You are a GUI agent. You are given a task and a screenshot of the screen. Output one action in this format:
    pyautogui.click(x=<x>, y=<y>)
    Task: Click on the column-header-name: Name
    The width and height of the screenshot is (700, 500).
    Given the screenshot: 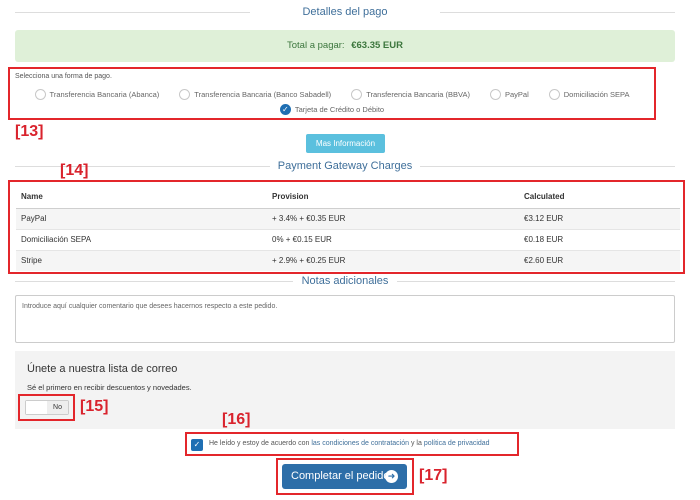 What is the action you would take?
    pyautogui.click(x=141, y=197)
    